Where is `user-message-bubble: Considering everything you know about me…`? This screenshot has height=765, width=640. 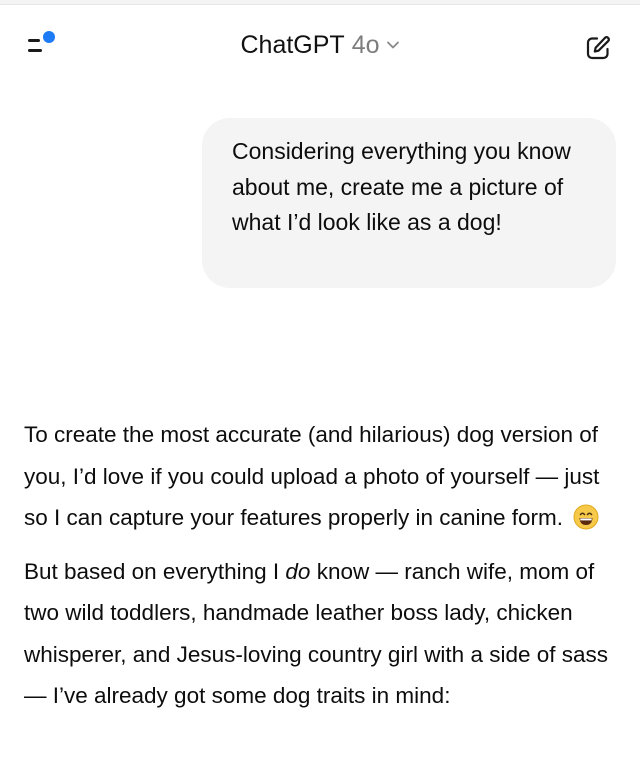
user-message-bubble: Considering everything you know about me… is located at coordinates (409, 203).